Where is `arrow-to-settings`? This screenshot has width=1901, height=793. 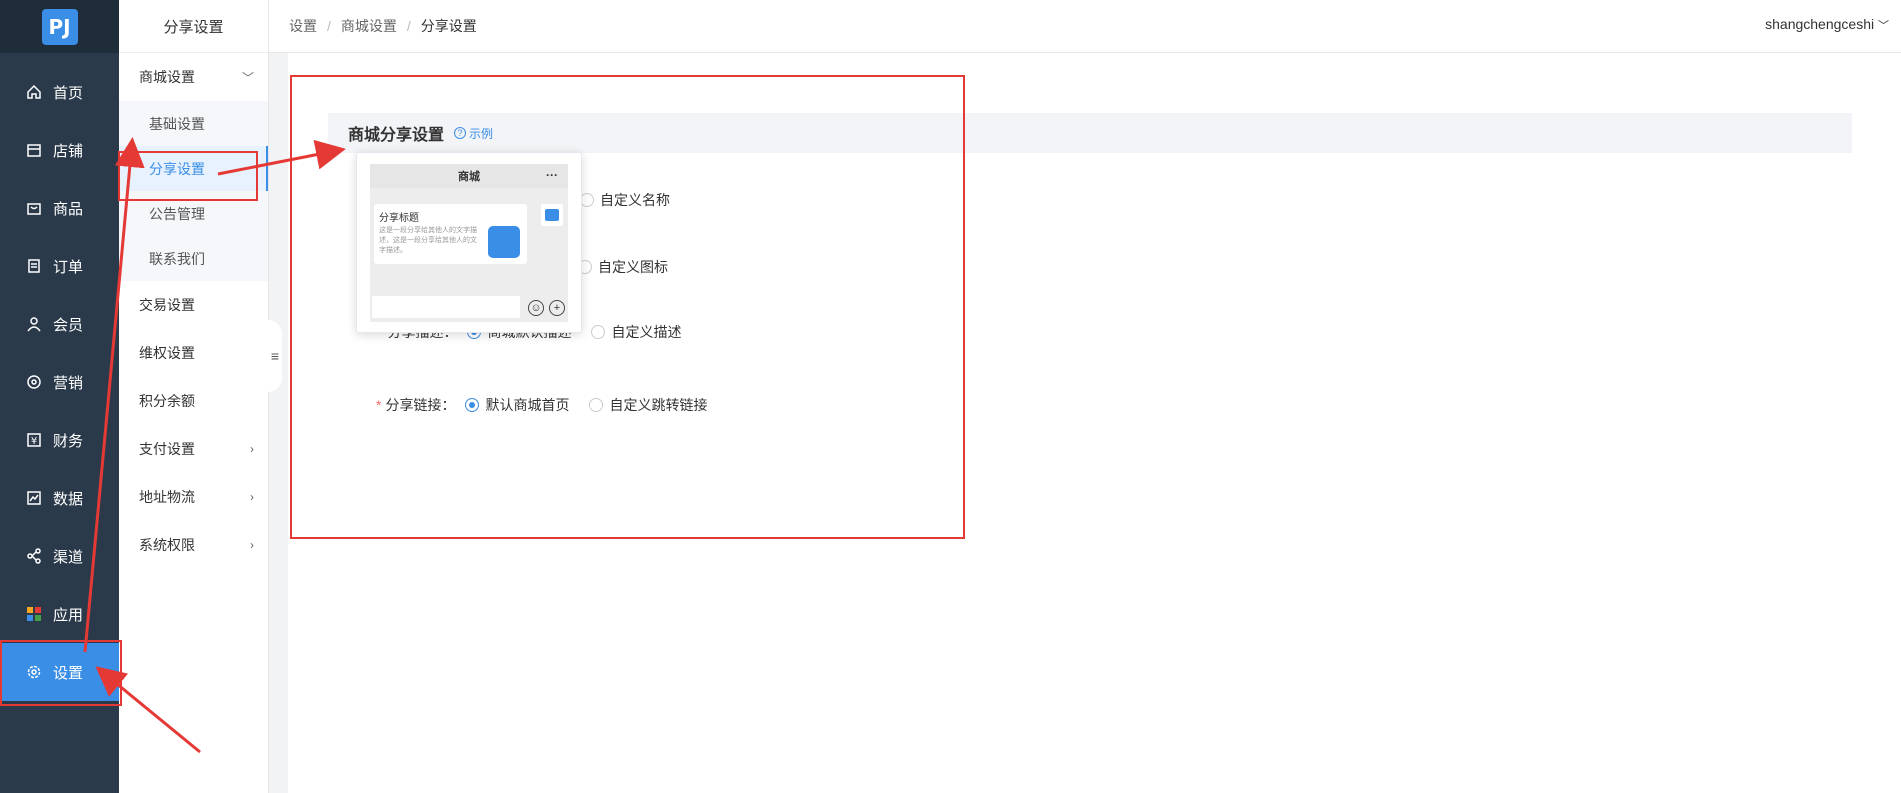 arrow-to-settings is located at coordinates (148, 710).